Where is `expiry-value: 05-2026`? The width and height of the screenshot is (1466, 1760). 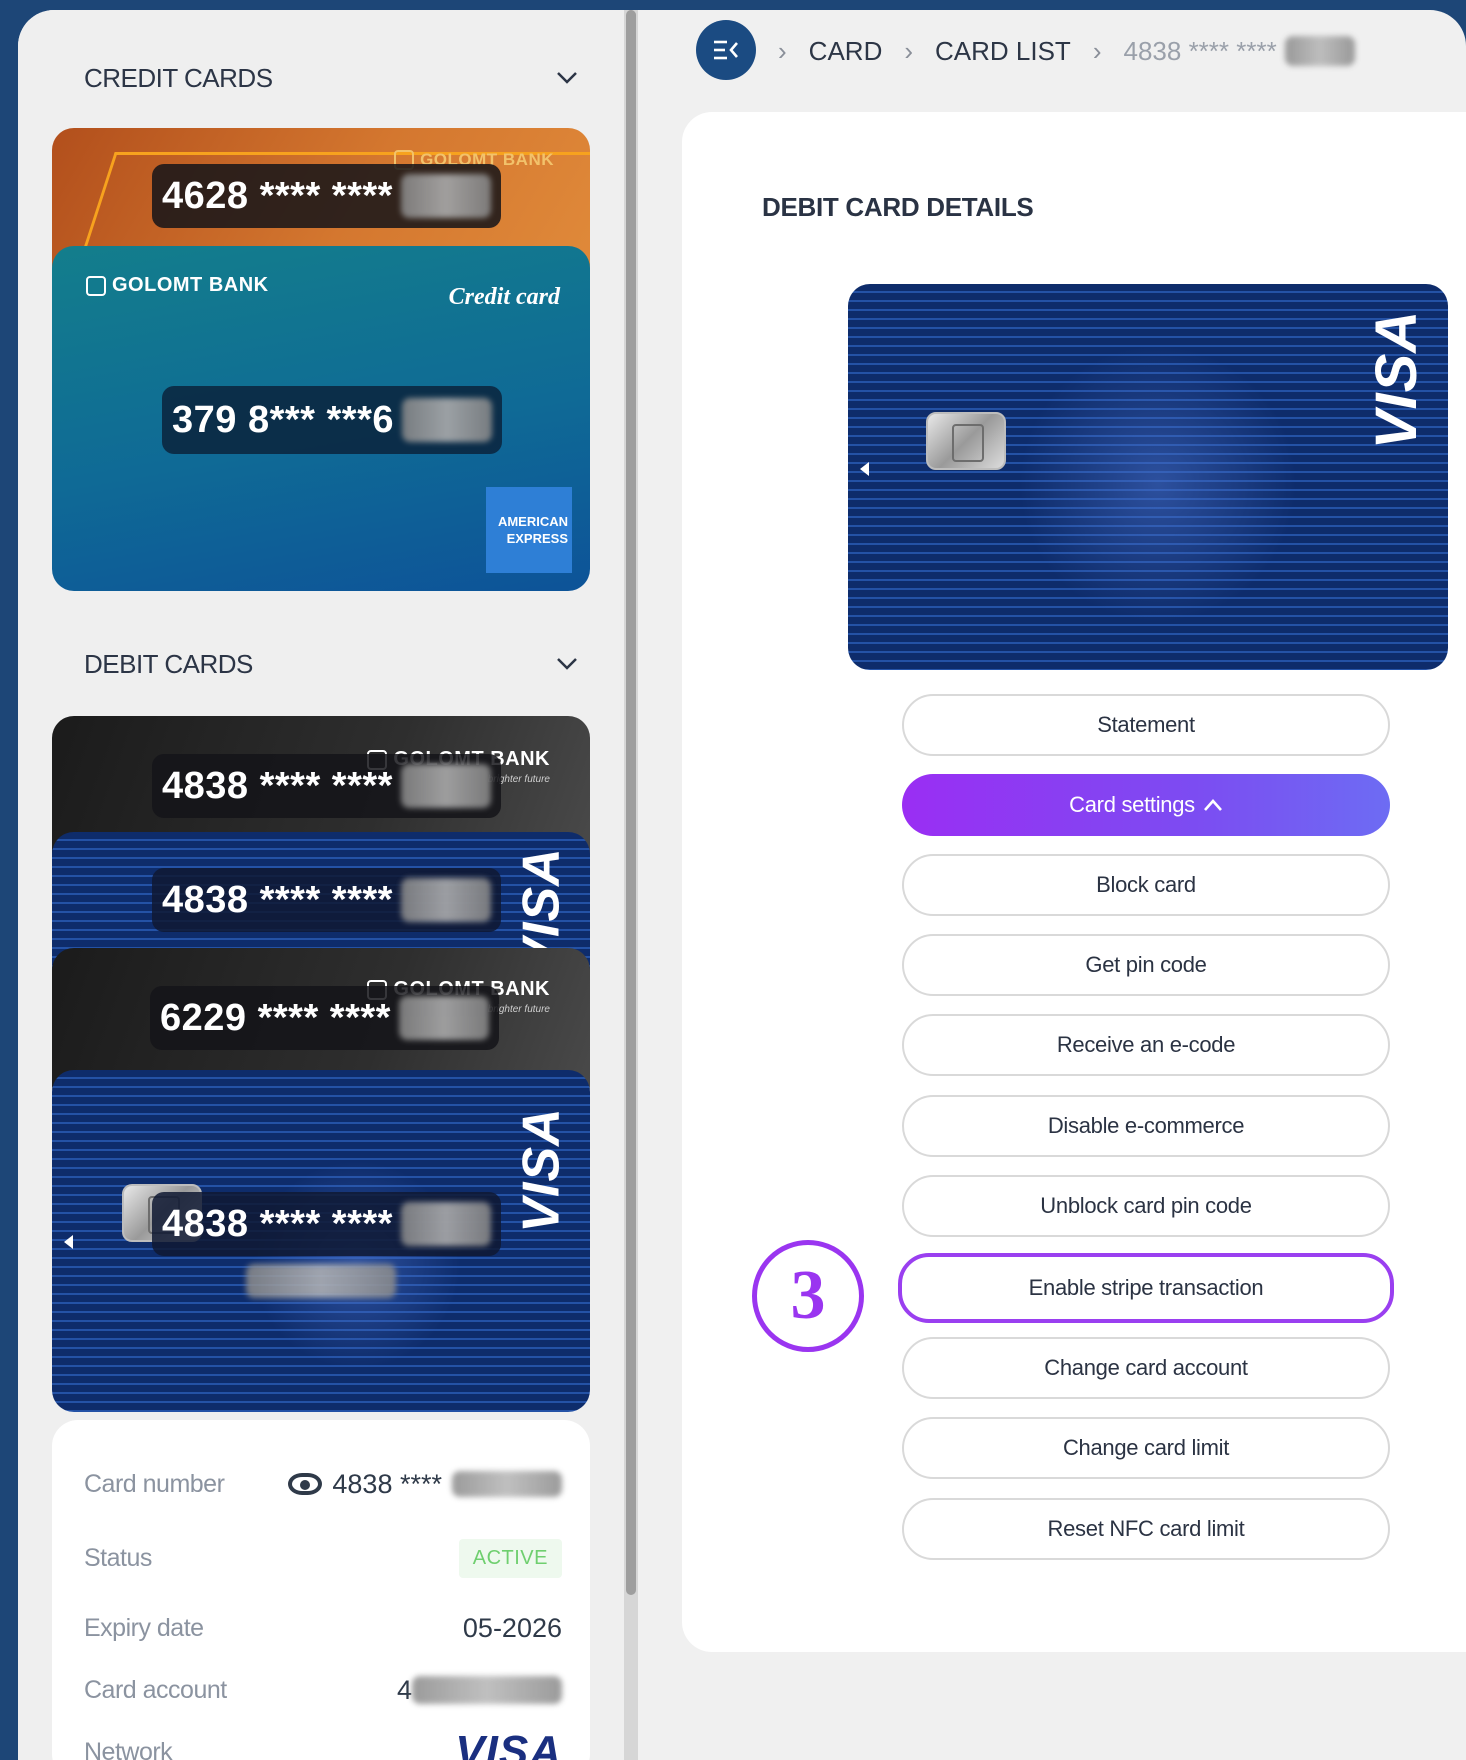
expiry-value: 05-2026 is located at coordinates (512, 1627).